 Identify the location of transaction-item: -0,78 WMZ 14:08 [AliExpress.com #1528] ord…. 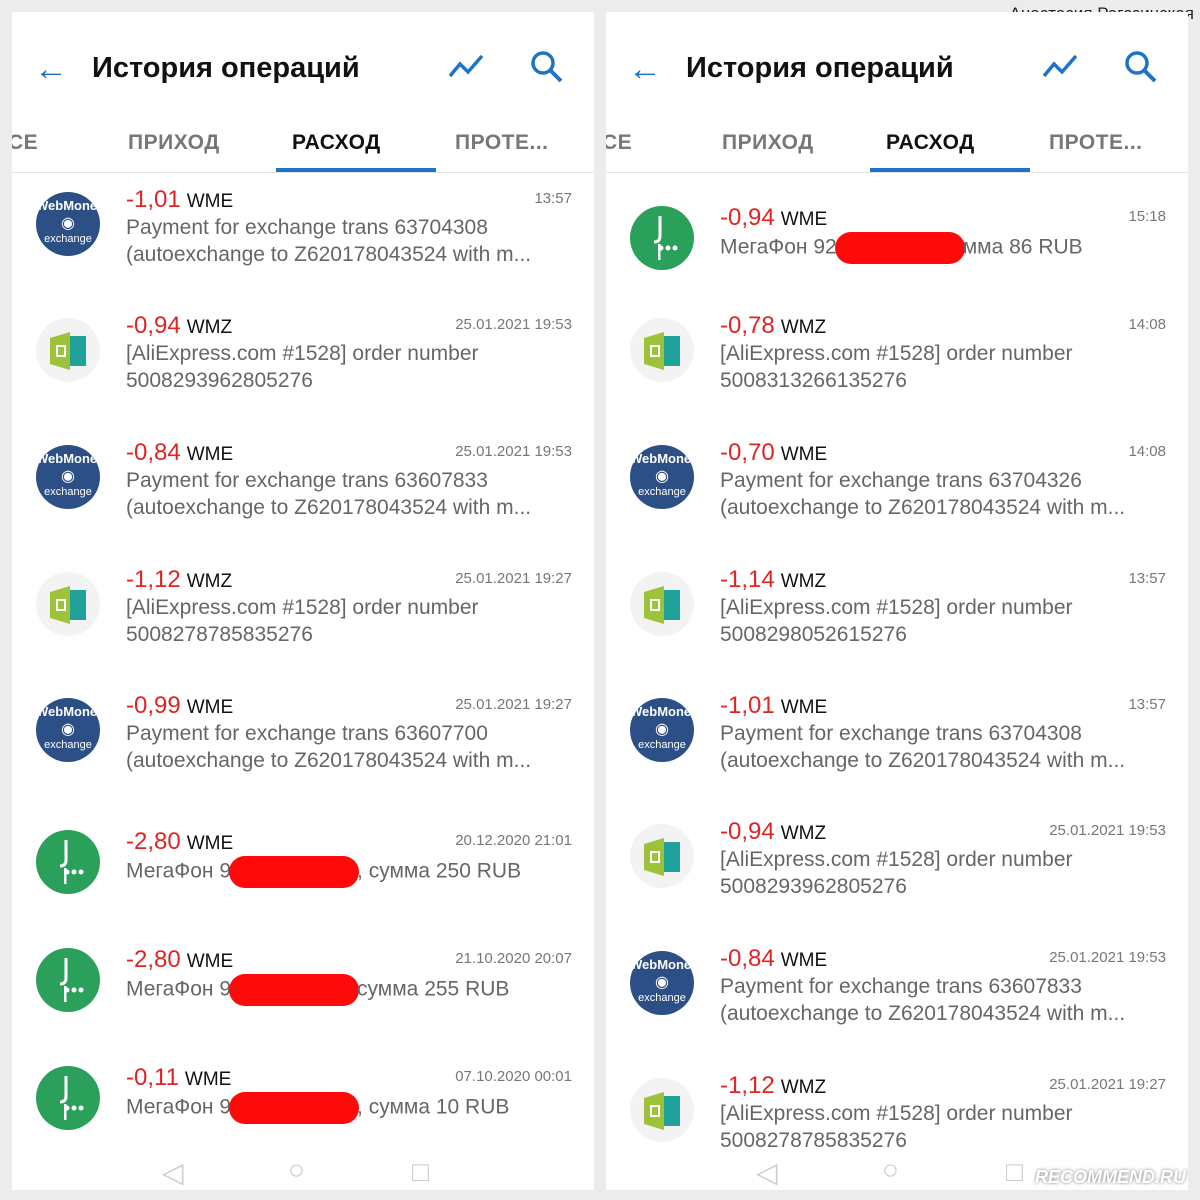
(897, 353).